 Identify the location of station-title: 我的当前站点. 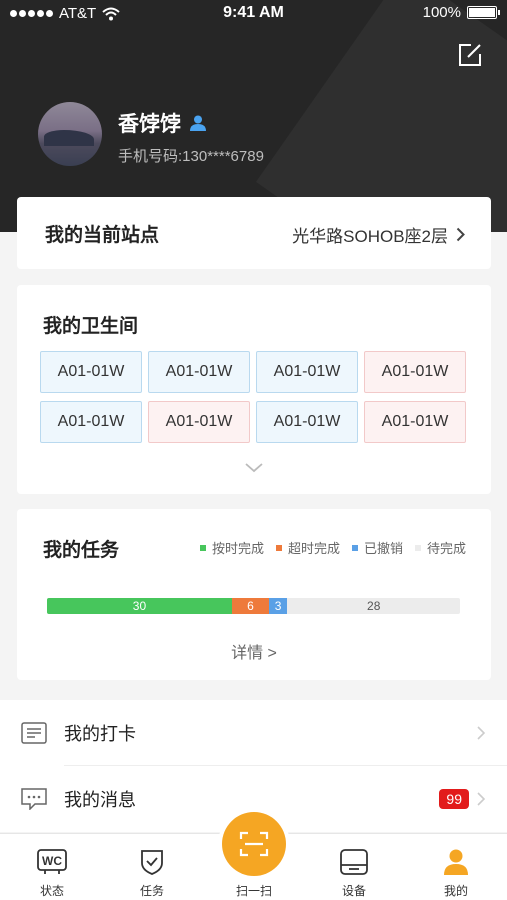
(102, 235).